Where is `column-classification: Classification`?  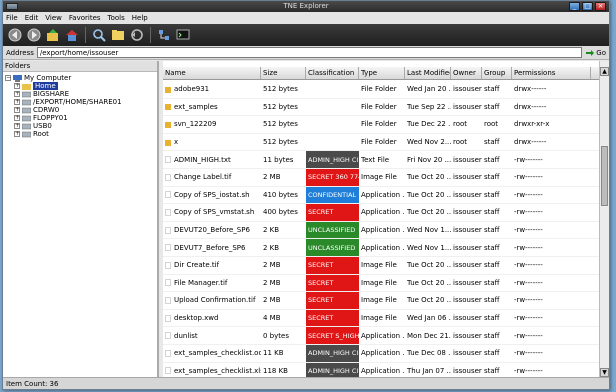
column-classification: Classification is located at coordinates (332, 73).